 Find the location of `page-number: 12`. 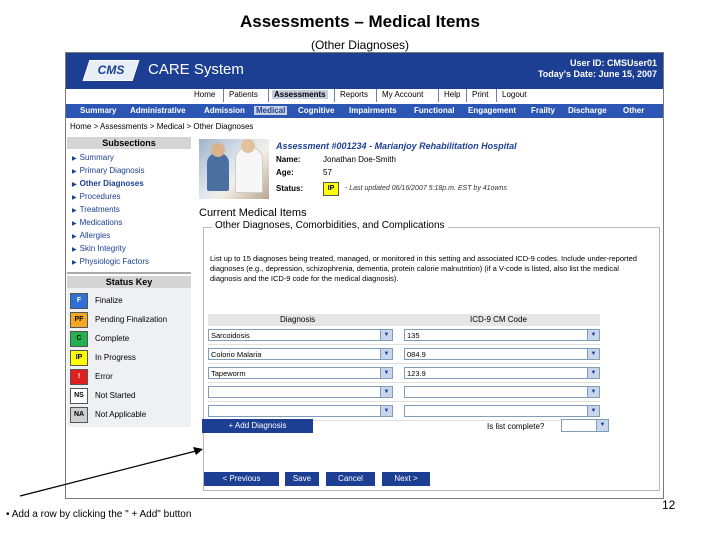

page-number: 12 is located at coordinates (669, 505).